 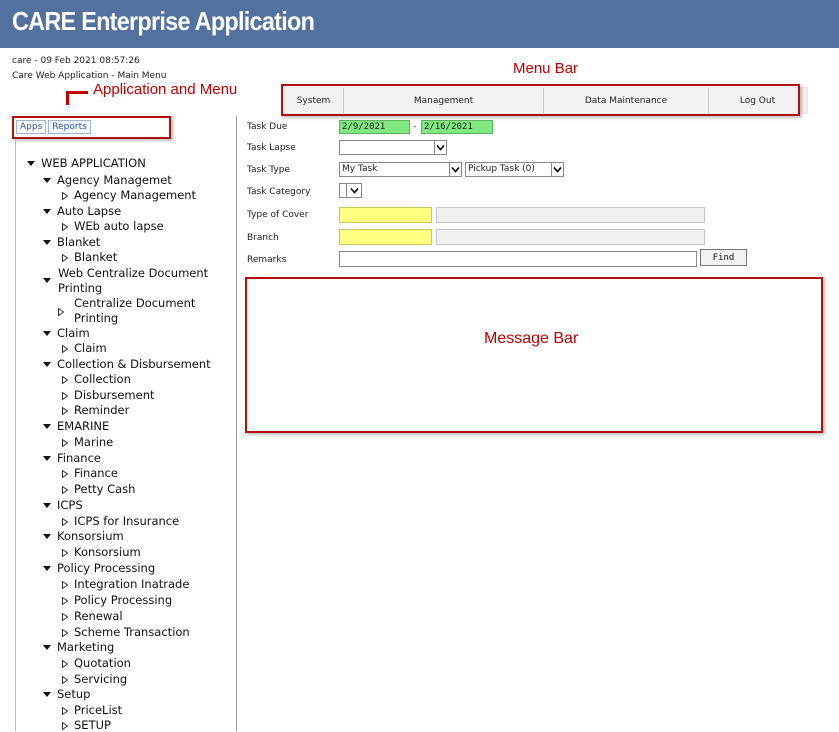 What do you see at coordinates (163, 21) in the screenshot?
I see `app-title: CARE Enterprise Application` at bounding box center [163, 21].